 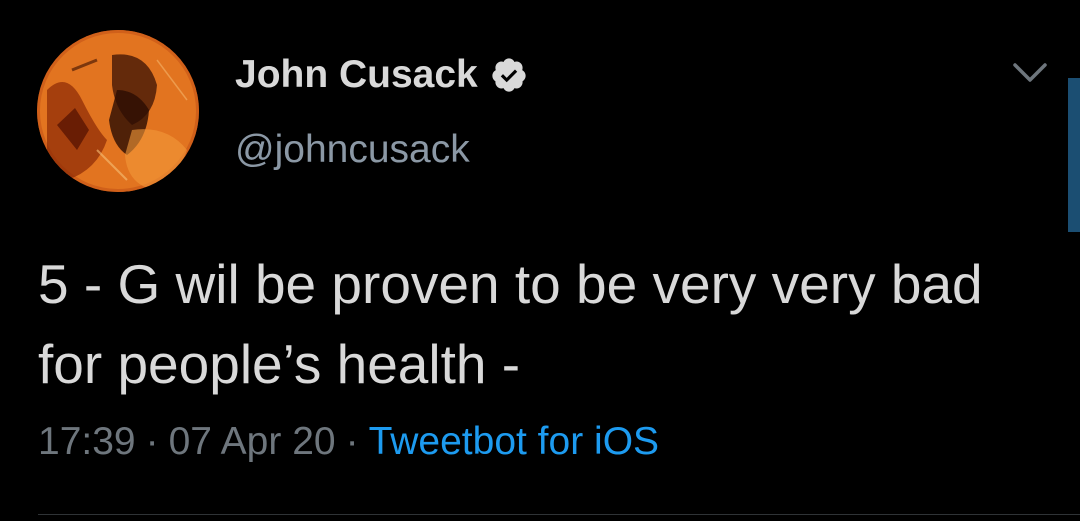 I want to click on scrollbar, so click(x=1074, y=155).